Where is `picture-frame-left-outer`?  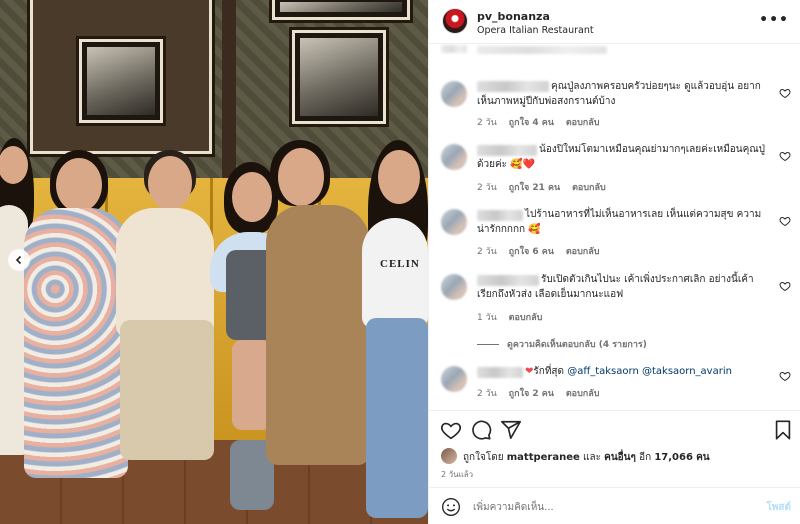
picture-frame-left-outer is located at coordinates (121, 77).